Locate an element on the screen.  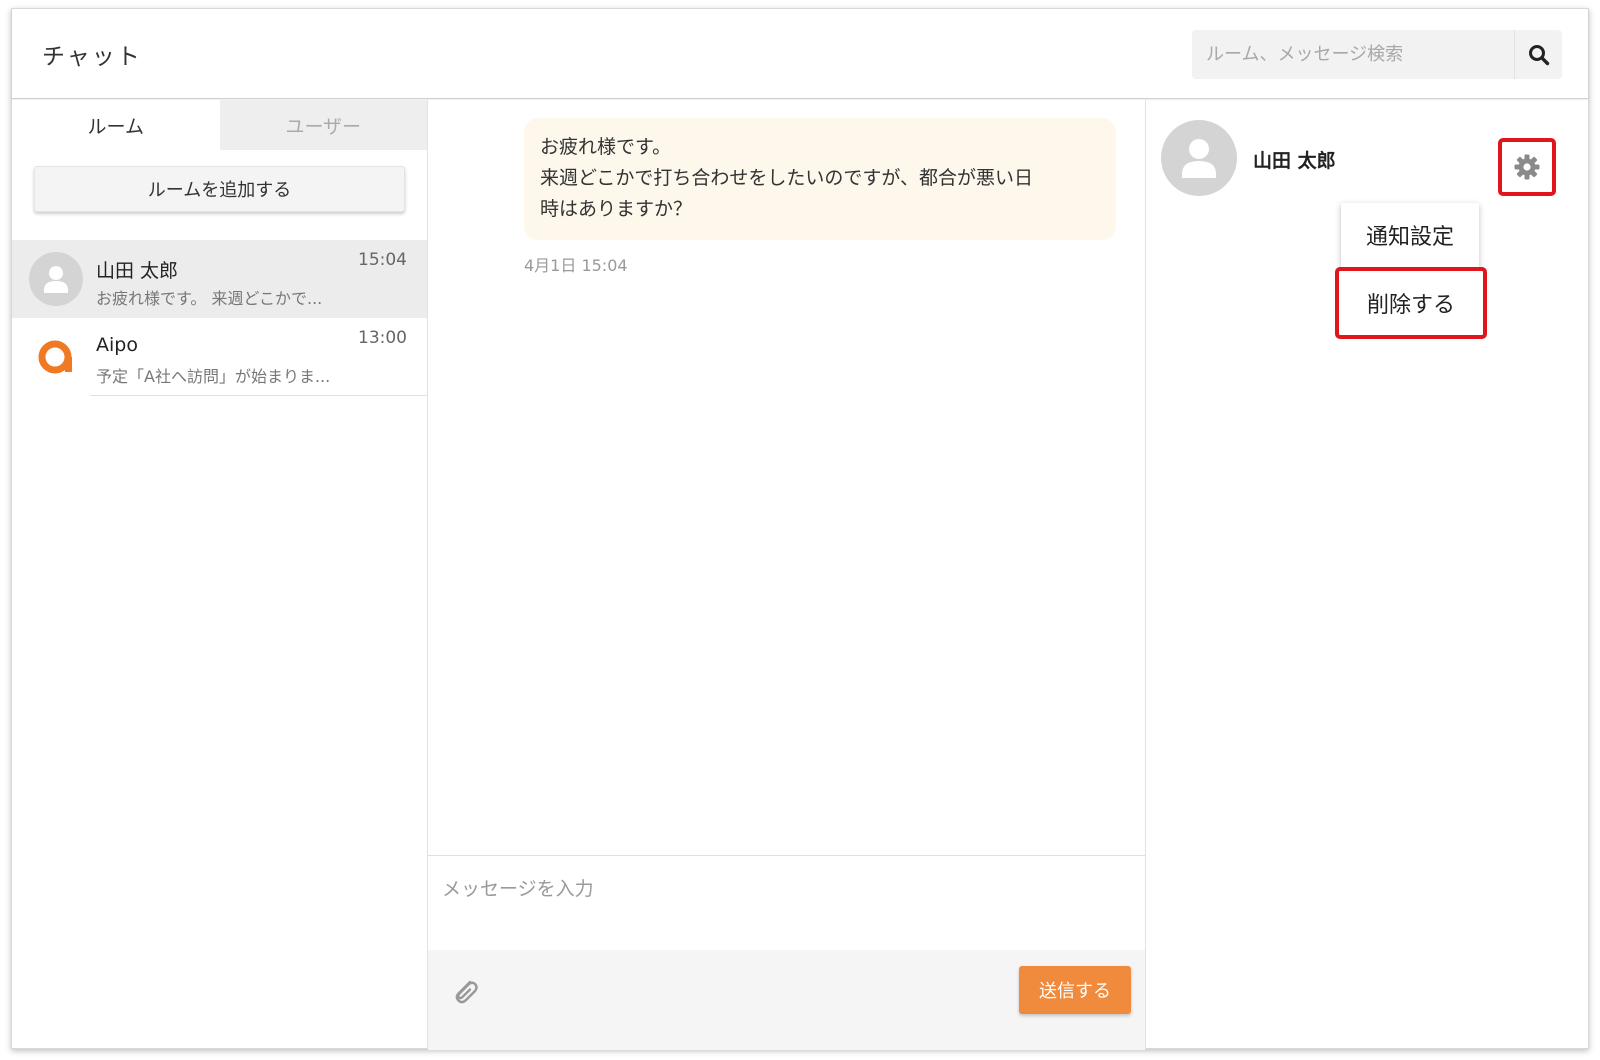
search-button is located at coordinates (1538, 54).